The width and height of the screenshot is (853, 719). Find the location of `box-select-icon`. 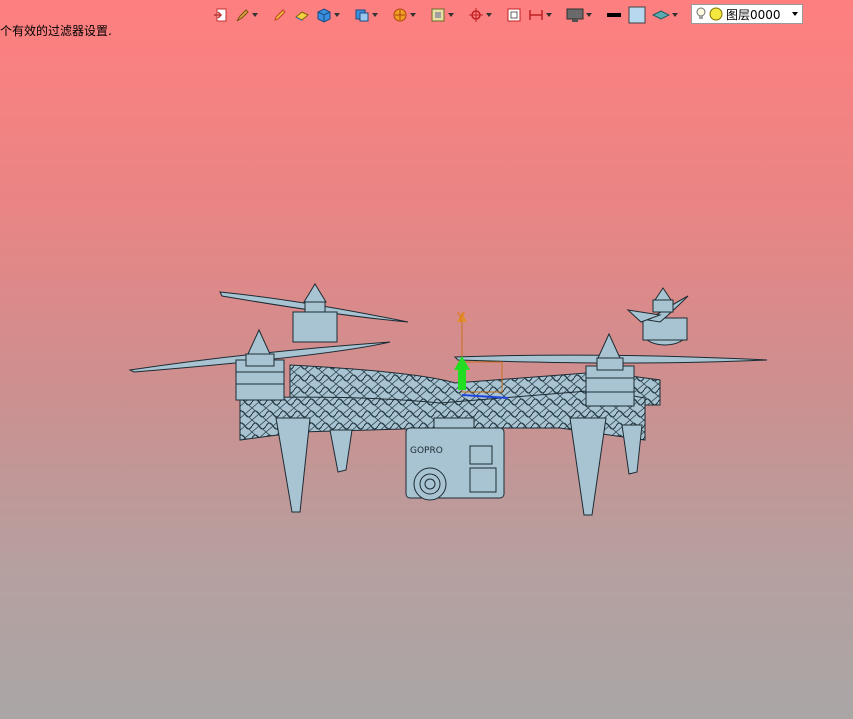

box-select-icon is located at coordinates (438, 15).